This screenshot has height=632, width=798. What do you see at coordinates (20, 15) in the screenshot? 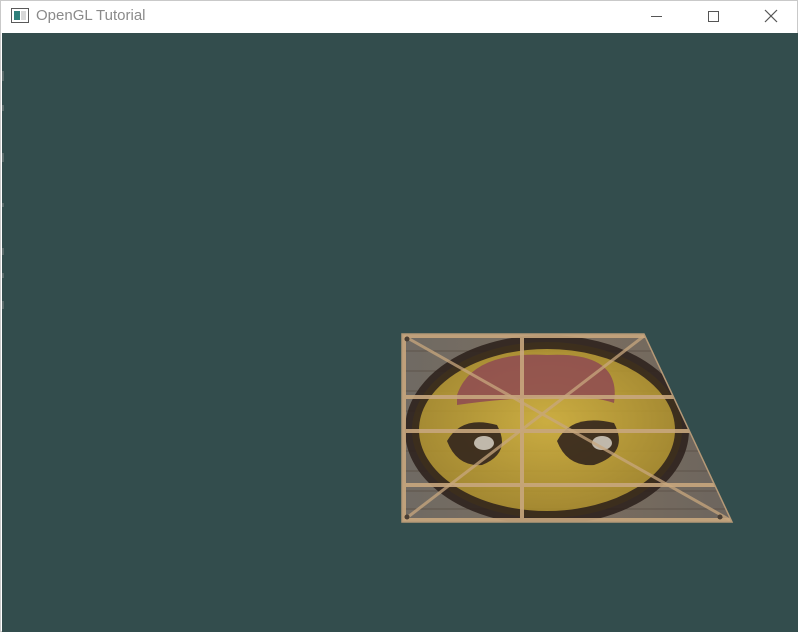
I see `opengl-window-icon` at bounding box center [20, 15].